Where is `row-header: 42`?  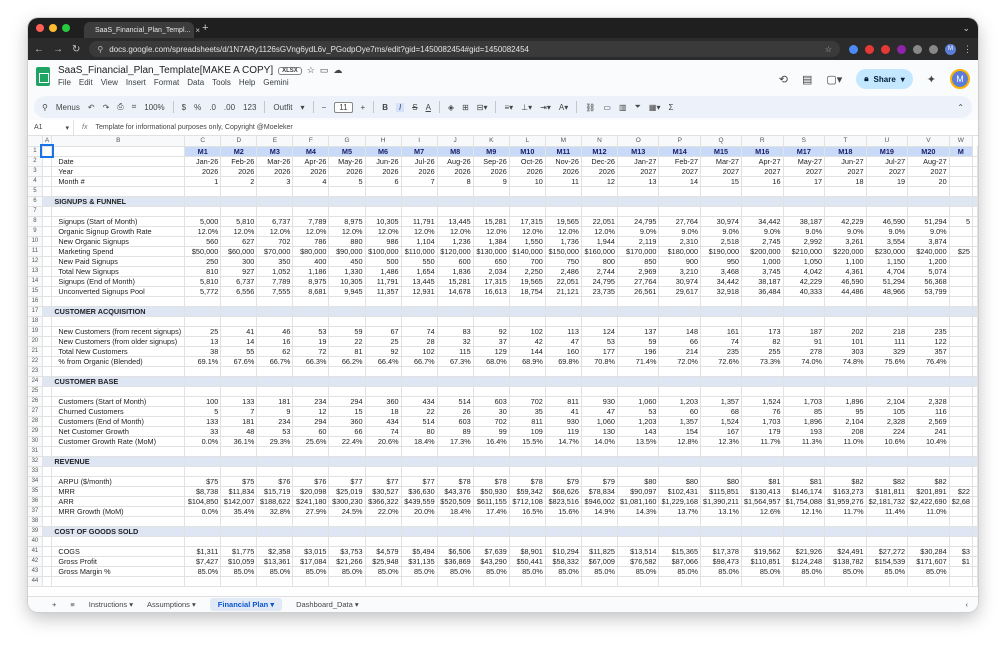 row-header: 42 is located at coordinates (35, 561).